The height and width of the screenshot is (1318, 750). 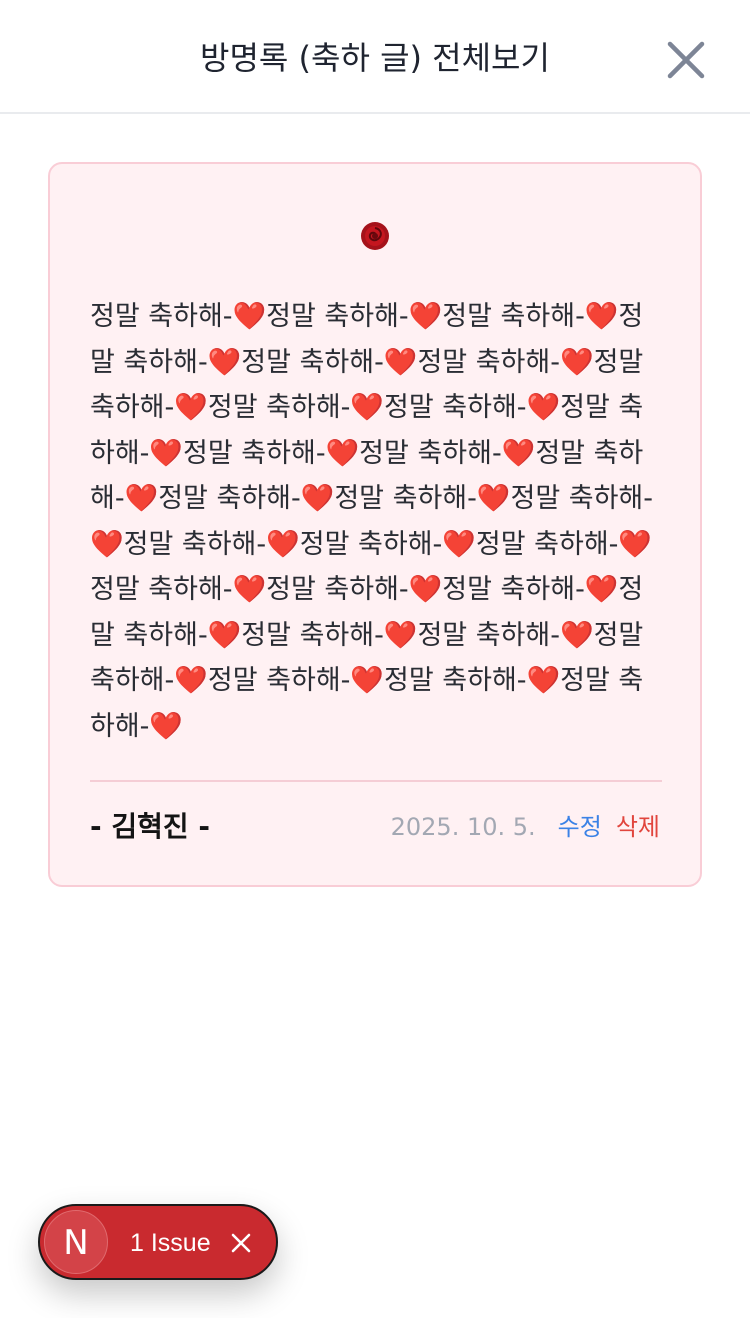 I want to click on rose-icon, so click(x=375, y=236).